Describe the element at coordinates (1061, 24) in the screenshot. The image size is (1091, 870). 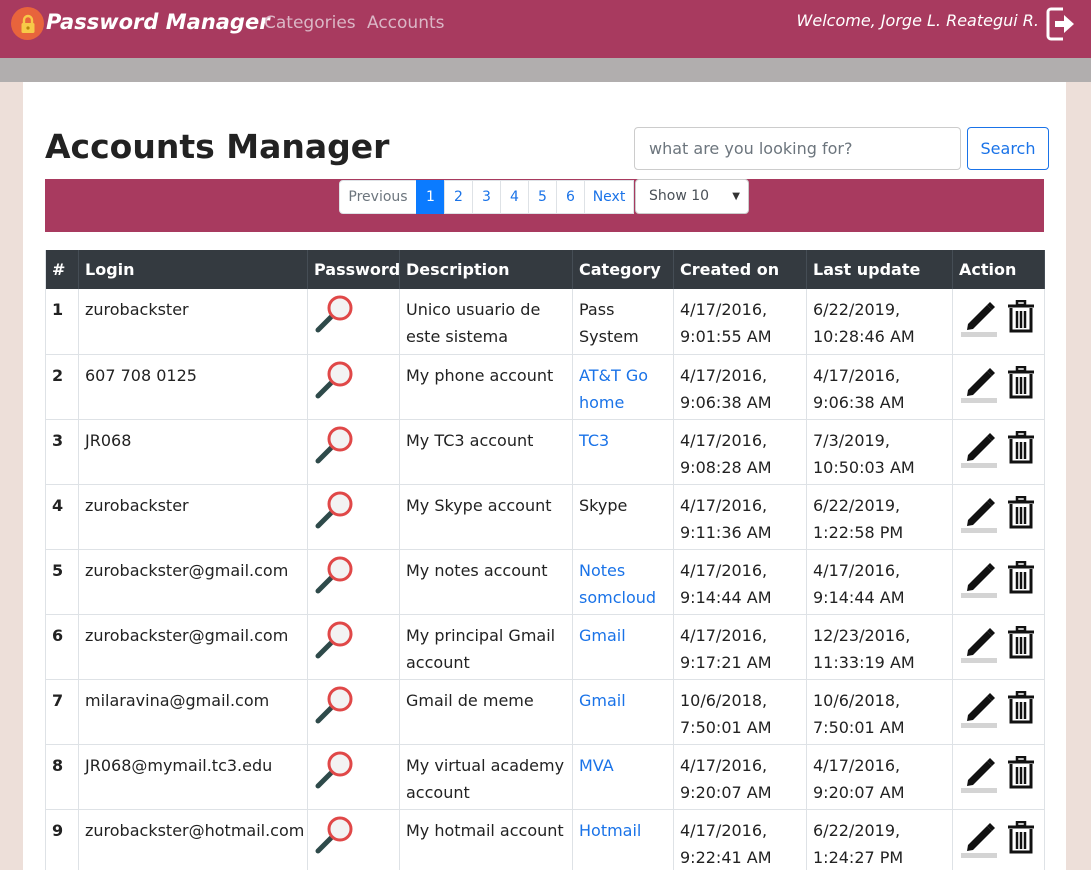
I see `sign-out-icon` at that location.